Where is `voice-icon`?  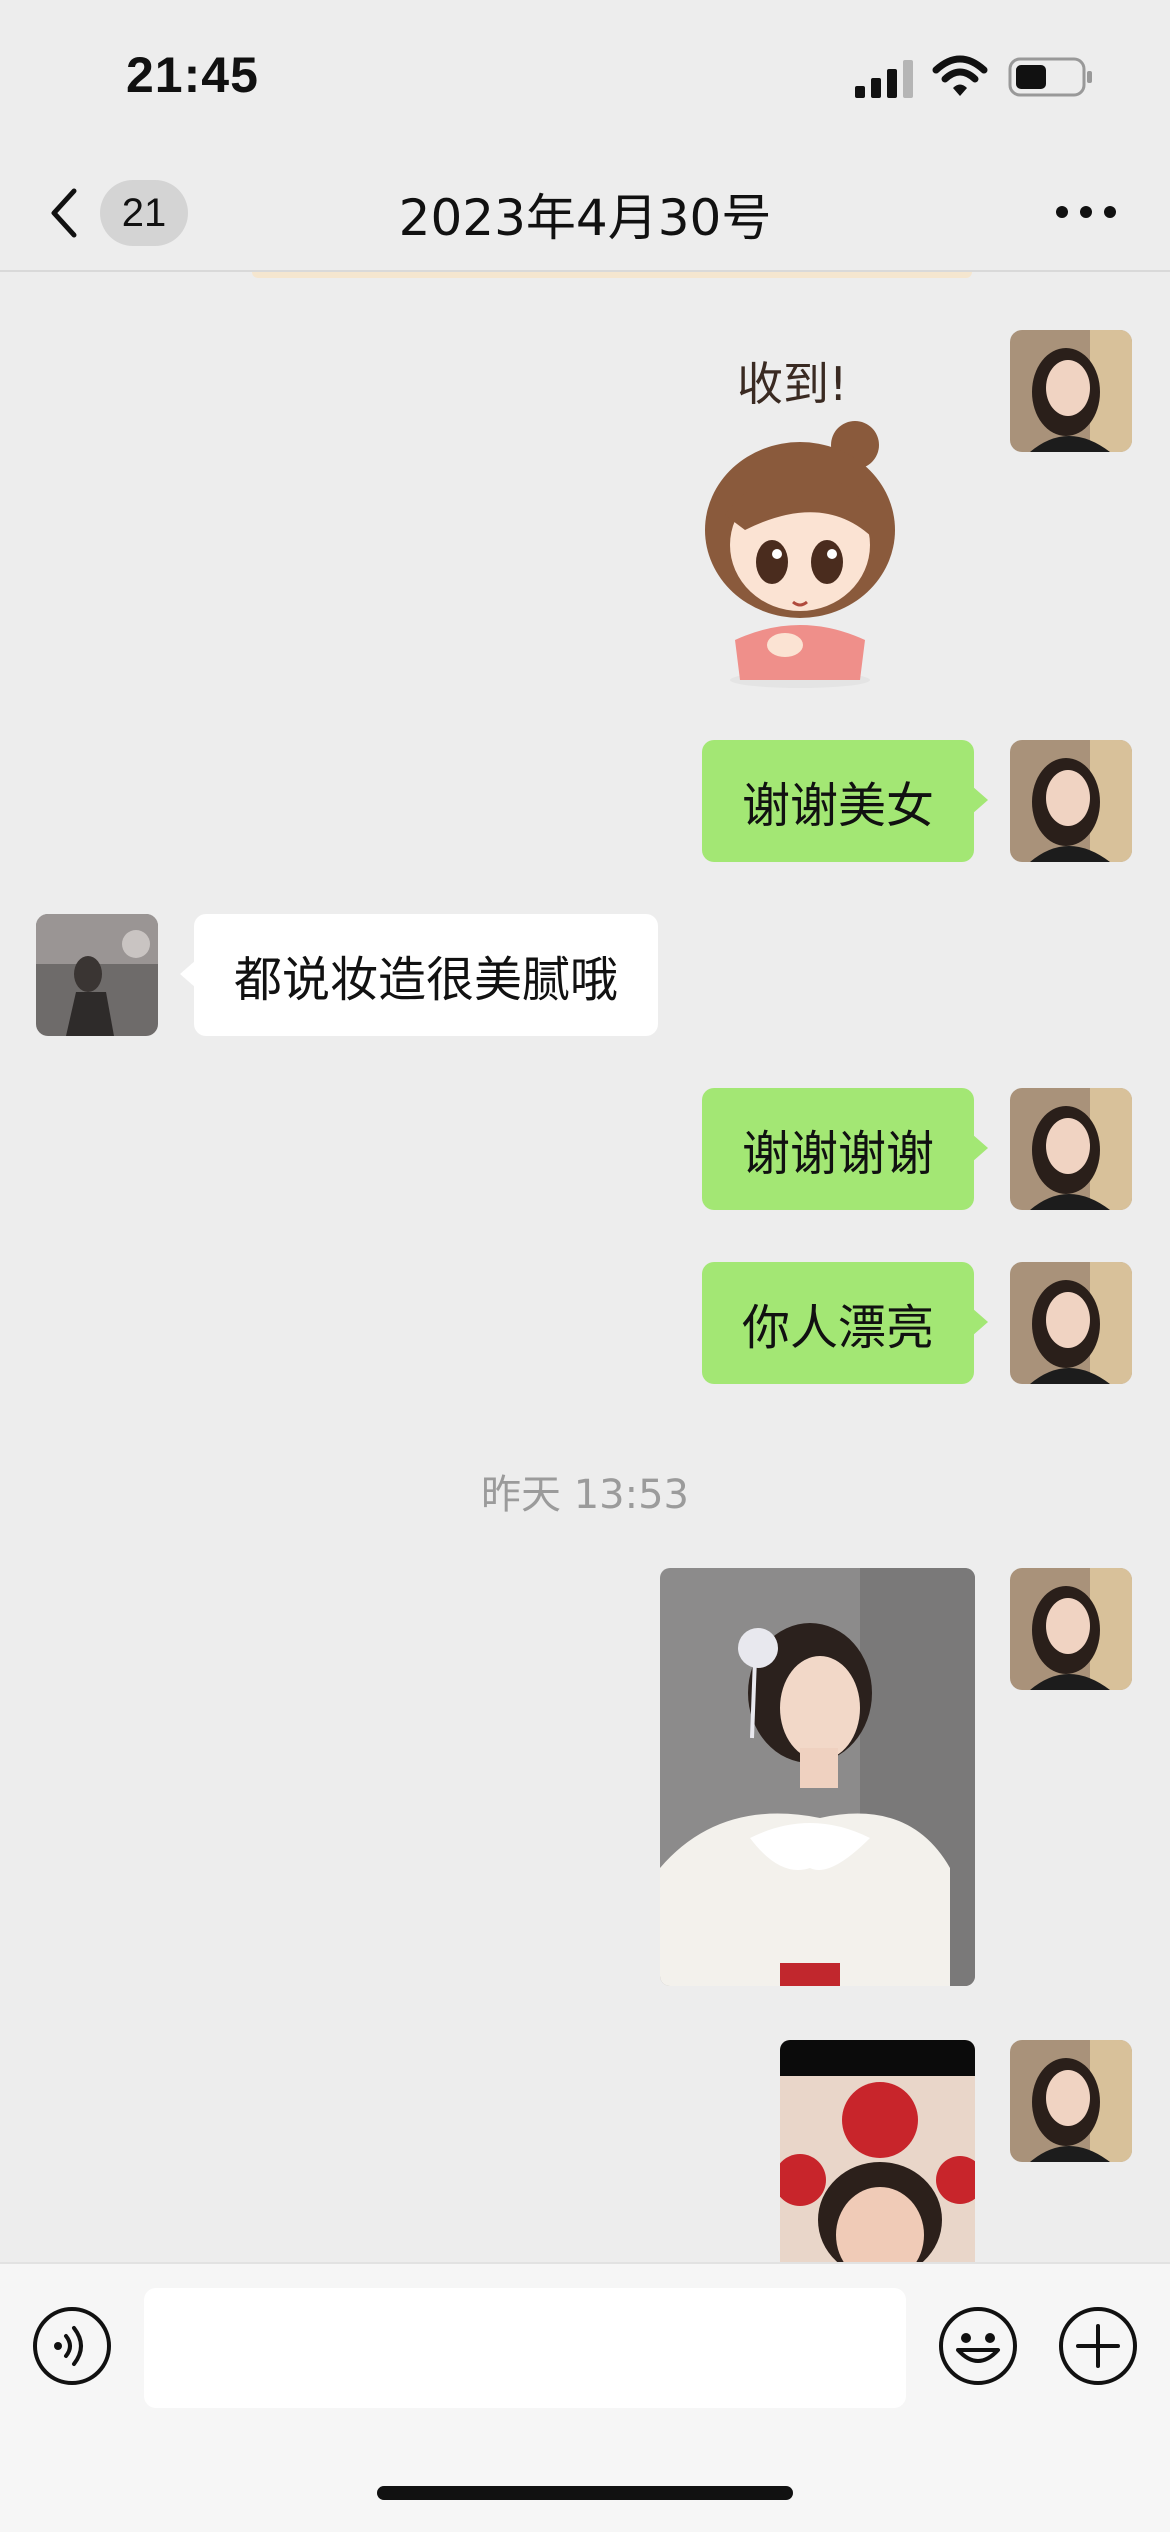
voice-icon is located at coordinates (72, 2346).